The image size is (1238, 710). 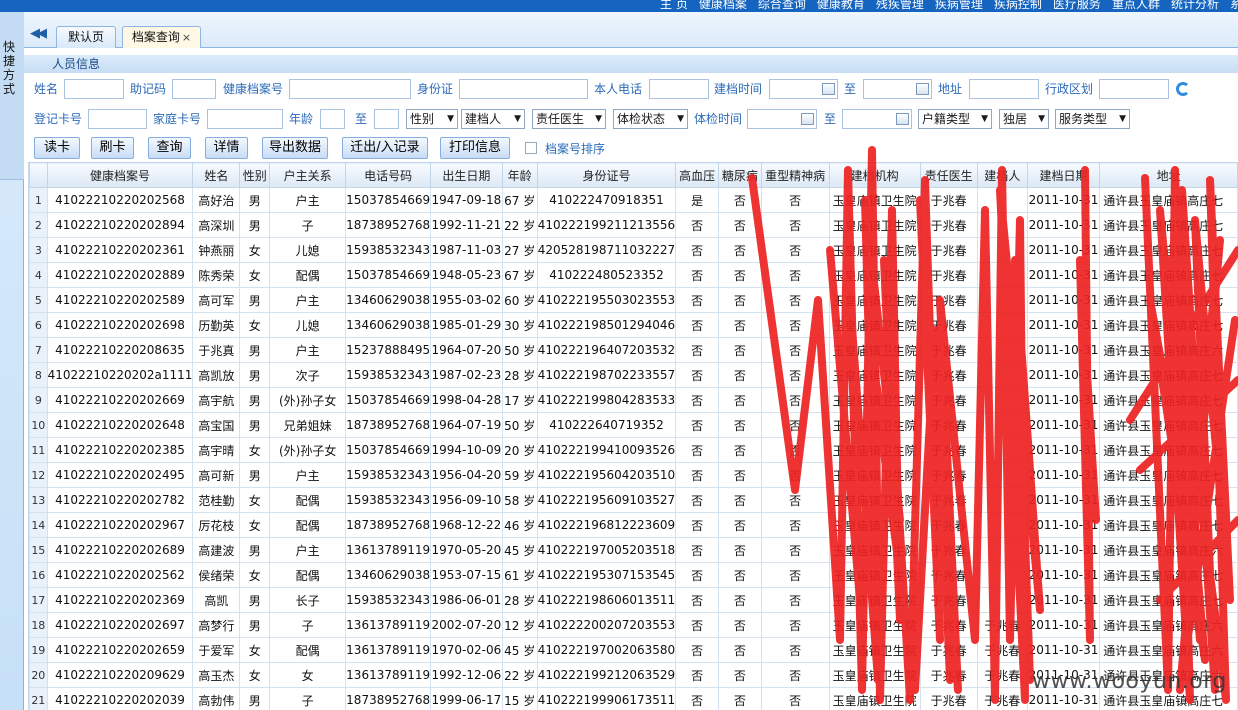 I want to click on top-nav-item: 医疗服务, so click(x=1077, y=5).